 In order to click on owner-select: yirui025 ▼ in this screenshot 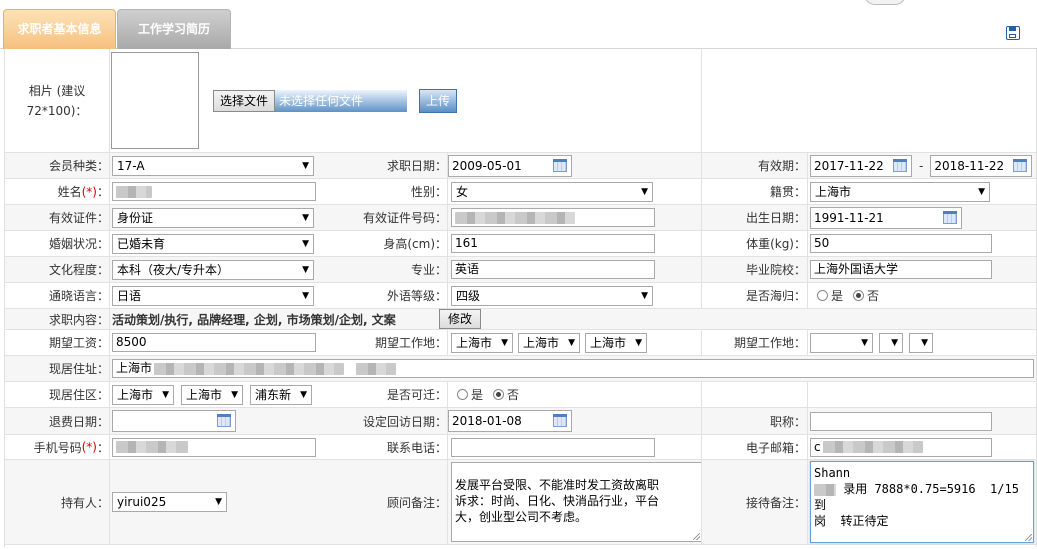, I will do `click(169, 502)`.